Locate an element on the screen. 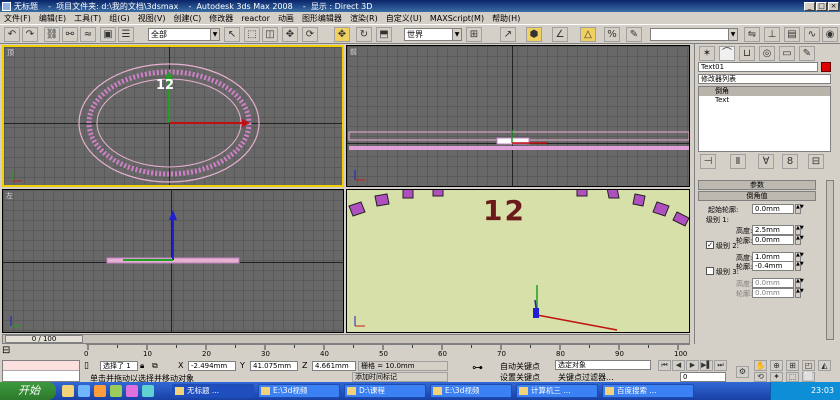 The image size is (840, 400). menu-file: 文件(F) is located at coordinates (17, 18).